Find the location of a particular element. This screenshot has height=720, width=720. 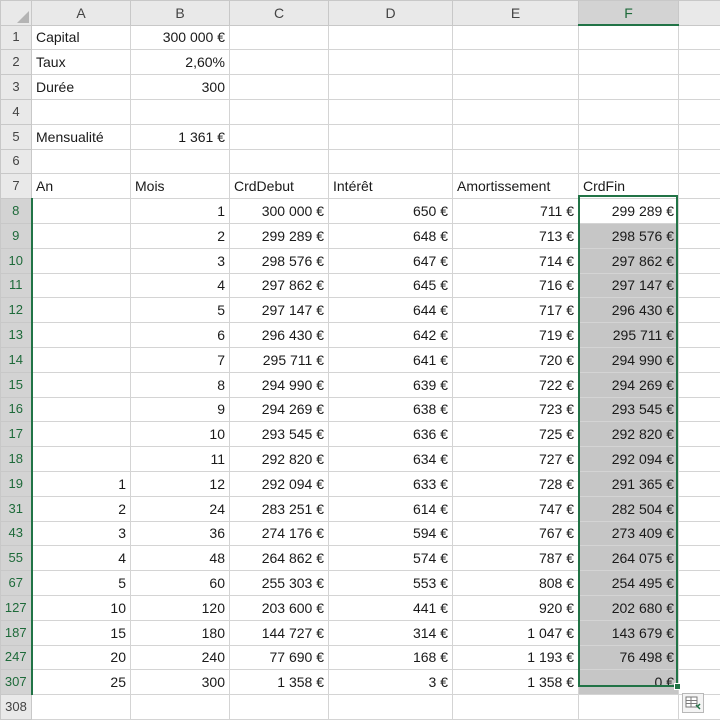

row-header: 2 is located at coordinates (16, 62).